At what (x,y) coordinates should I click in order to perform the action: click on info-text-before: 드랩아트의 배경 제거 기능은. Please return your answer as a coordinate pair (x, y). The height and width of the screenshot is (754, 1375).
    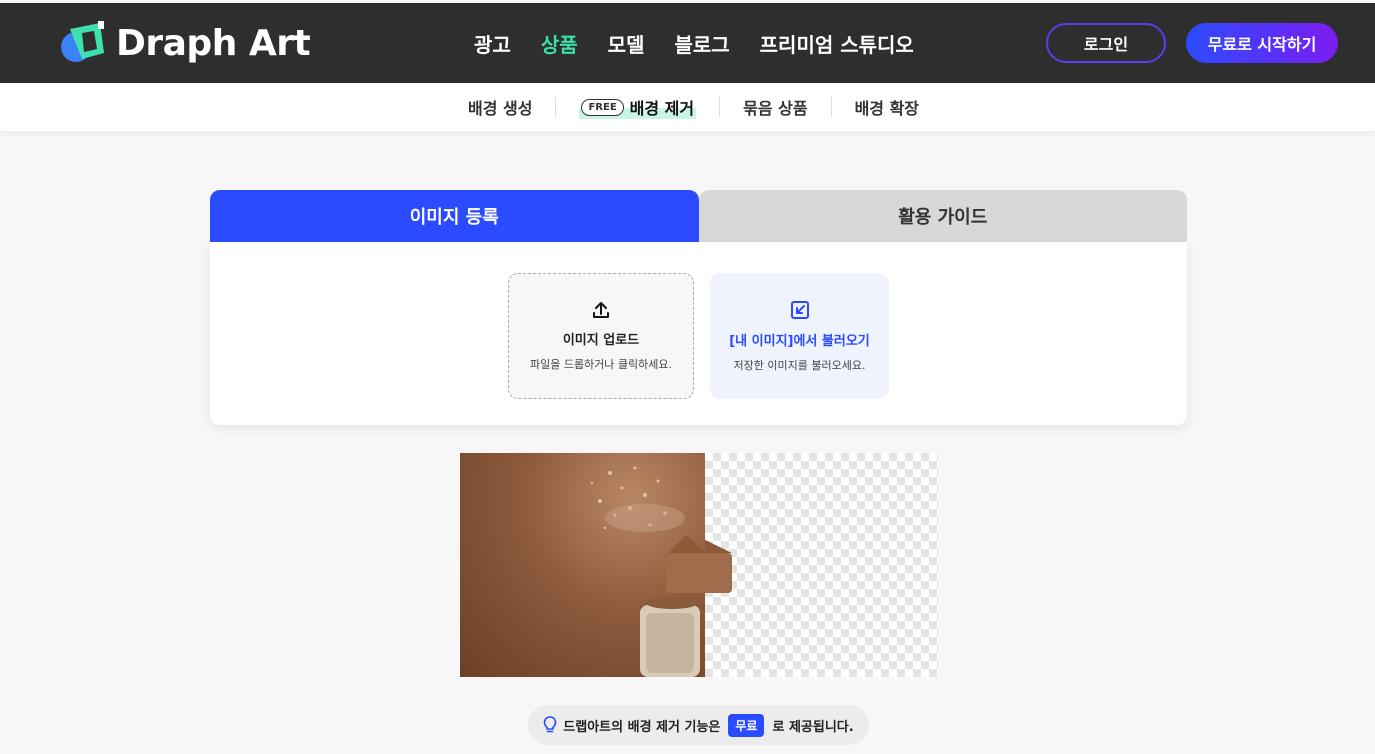
    Looking at the image, I should click on (642, 727).